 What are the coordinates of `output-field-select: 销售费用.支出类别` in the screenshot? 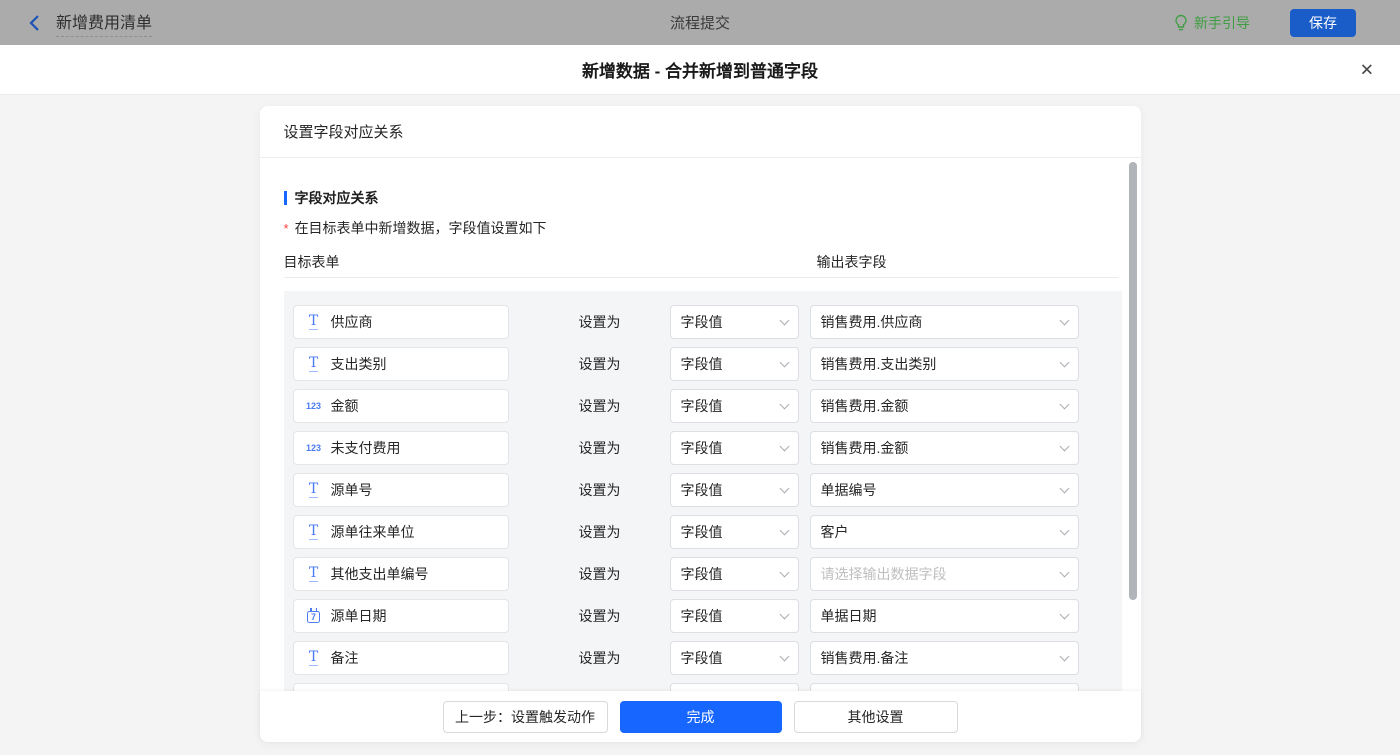 It's located at (944, 364).